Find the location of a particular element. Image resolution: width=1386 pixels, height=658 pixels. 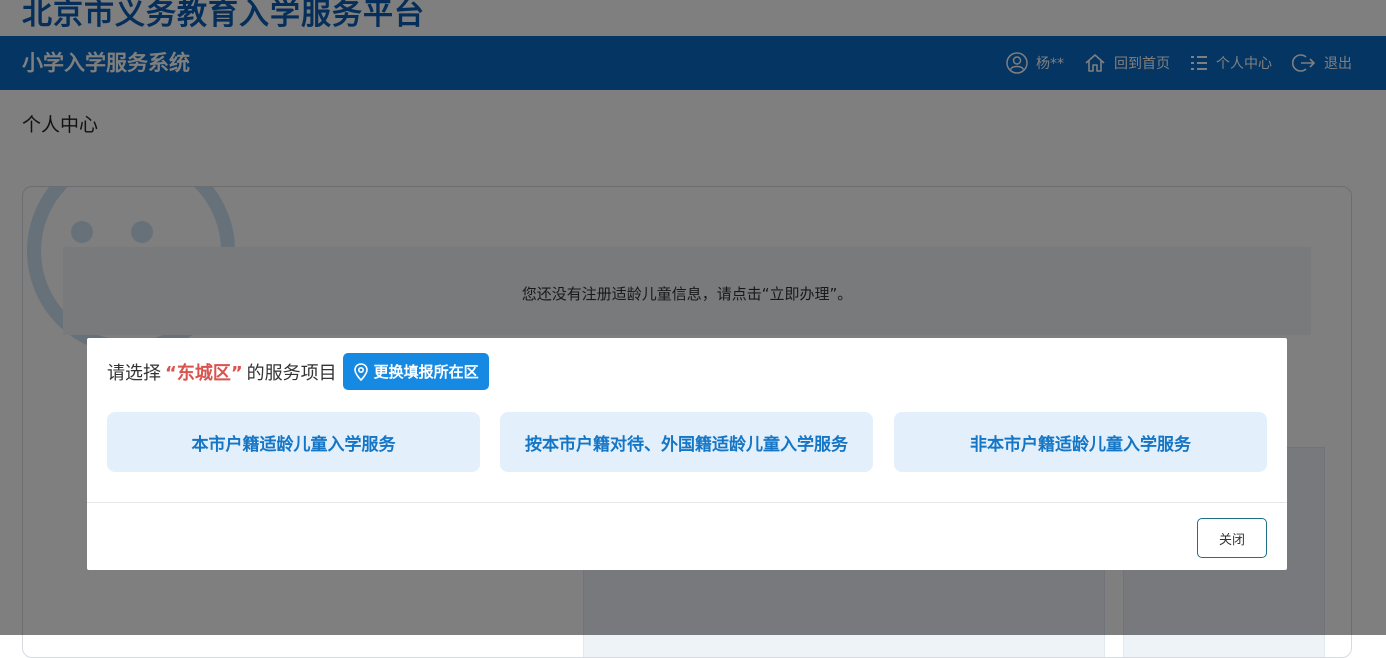

equivalent-foreign-service-button: 按本市户籍对待、外国籍适龄儿童入学服务 is located at coordinates (686, 442).